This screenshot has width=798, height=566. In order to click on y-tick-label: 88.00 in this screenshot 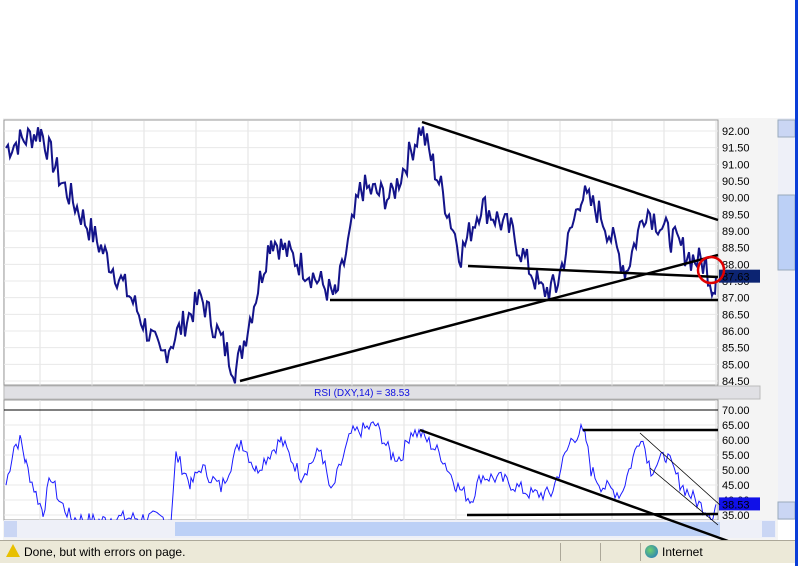, I will do `click(736, 265)`.